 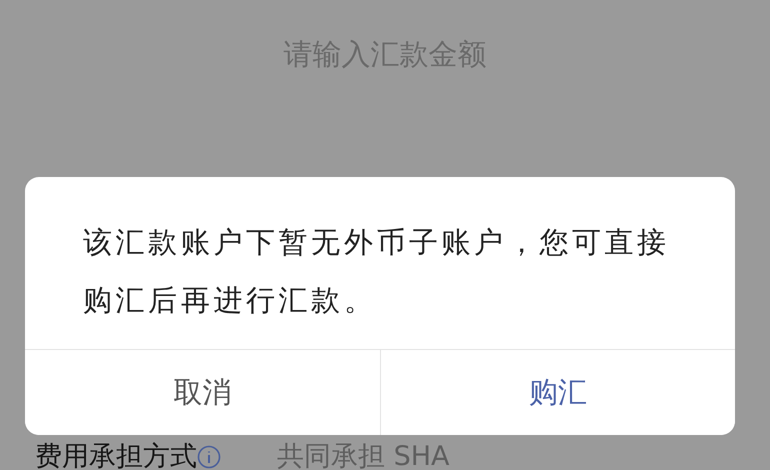 What do you see at coordinates (116, 456) in the screenshot?
I see `fee-label: 费用承担方式` at bounding box center [116, 456].